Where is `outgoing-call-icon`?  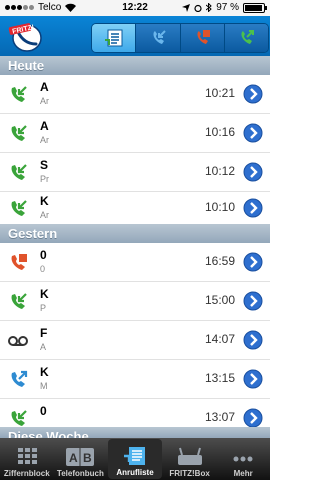 outgoing-call-icon is located at coordinates (19, 378).